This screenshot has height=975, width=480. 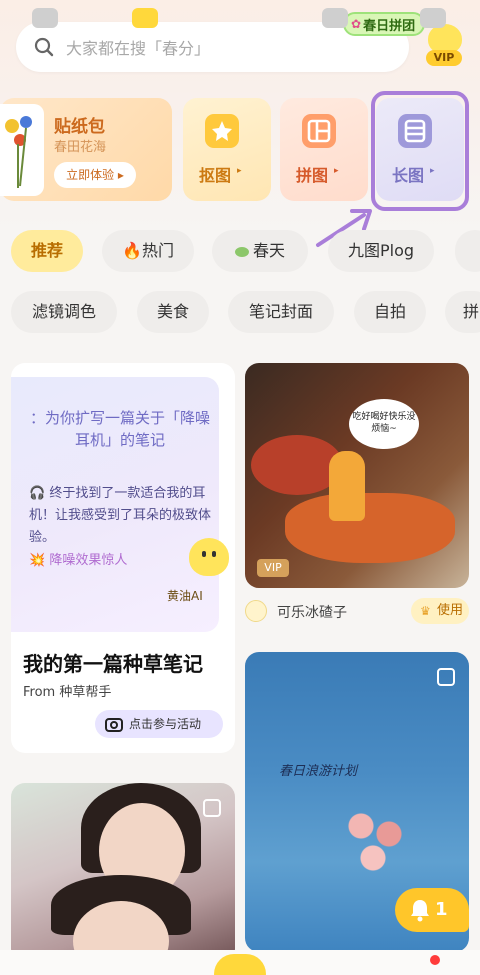 I want to click on collage-icon, so click(x=319, y=131).